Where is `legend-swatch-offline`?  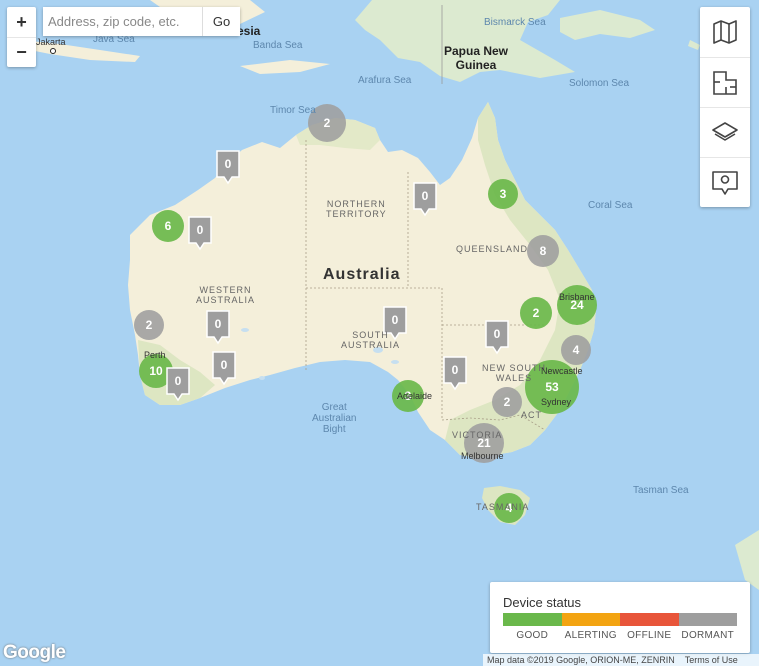 legend-swatch-offline is located at coordinates (649, 619).